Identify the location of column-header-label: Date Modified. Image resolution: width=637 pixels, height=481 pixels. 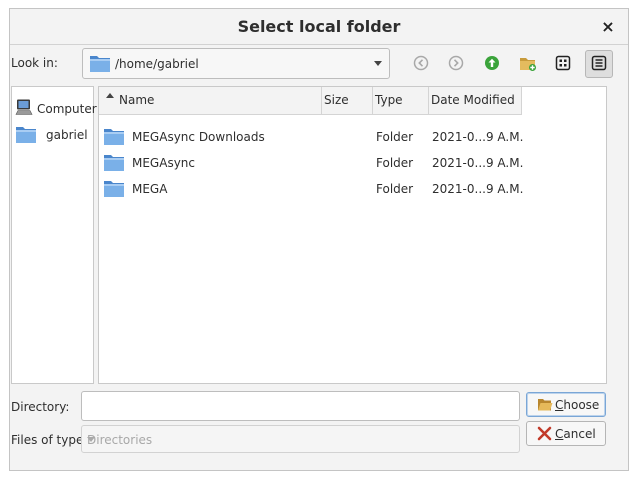
(473, 100).